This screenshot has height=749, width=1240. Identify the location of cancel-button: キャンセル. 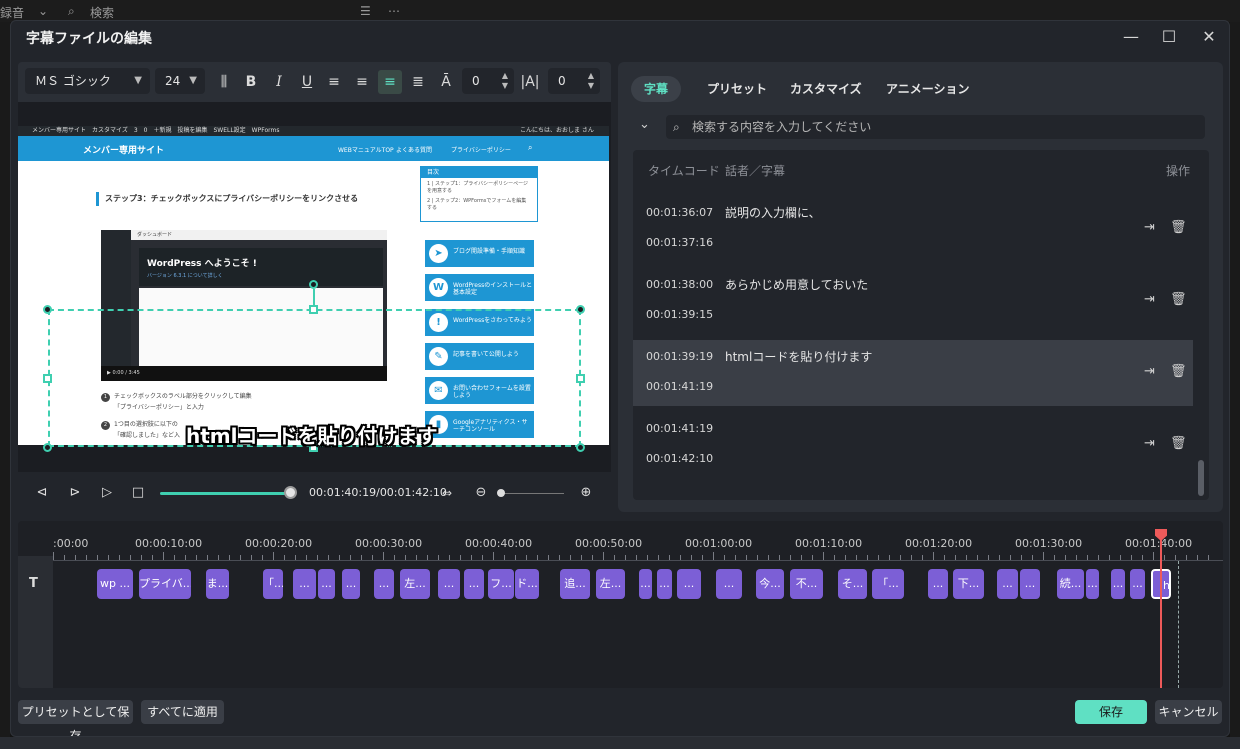
(1188, 712).